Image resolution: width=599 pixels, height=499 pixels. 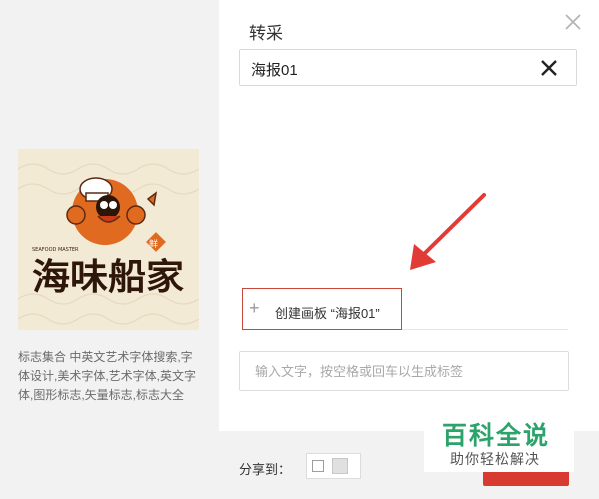 I want to click on seafood-logo: 鲜 SEAFOOD MASTER 海味船家, so click(x=108, y=244).